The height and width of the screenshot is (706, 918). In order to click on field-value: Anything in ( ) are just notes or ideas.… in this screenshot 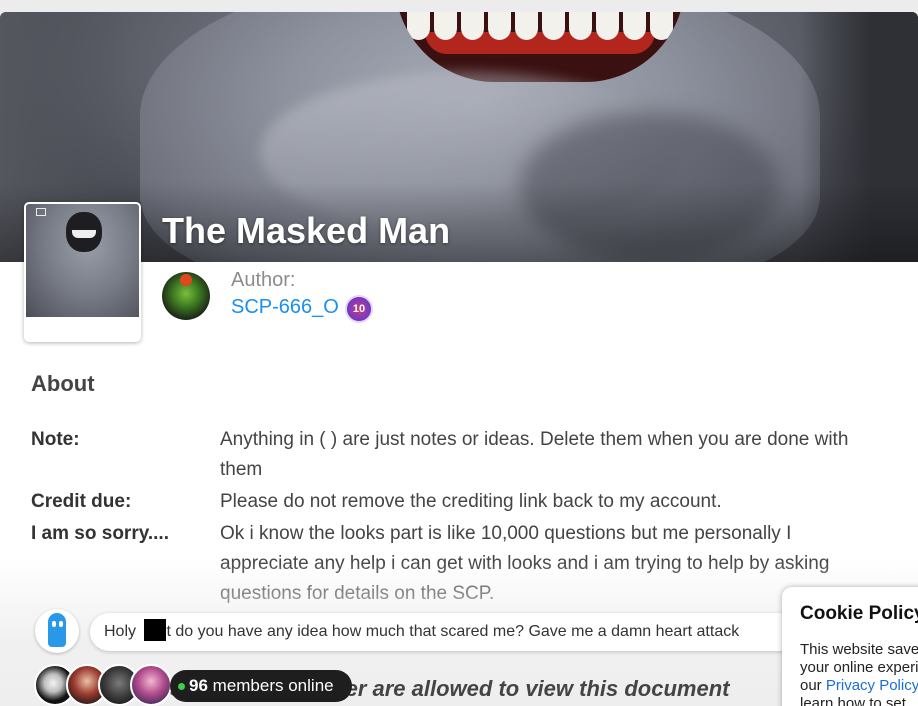, I will do `click(534, 454)`.